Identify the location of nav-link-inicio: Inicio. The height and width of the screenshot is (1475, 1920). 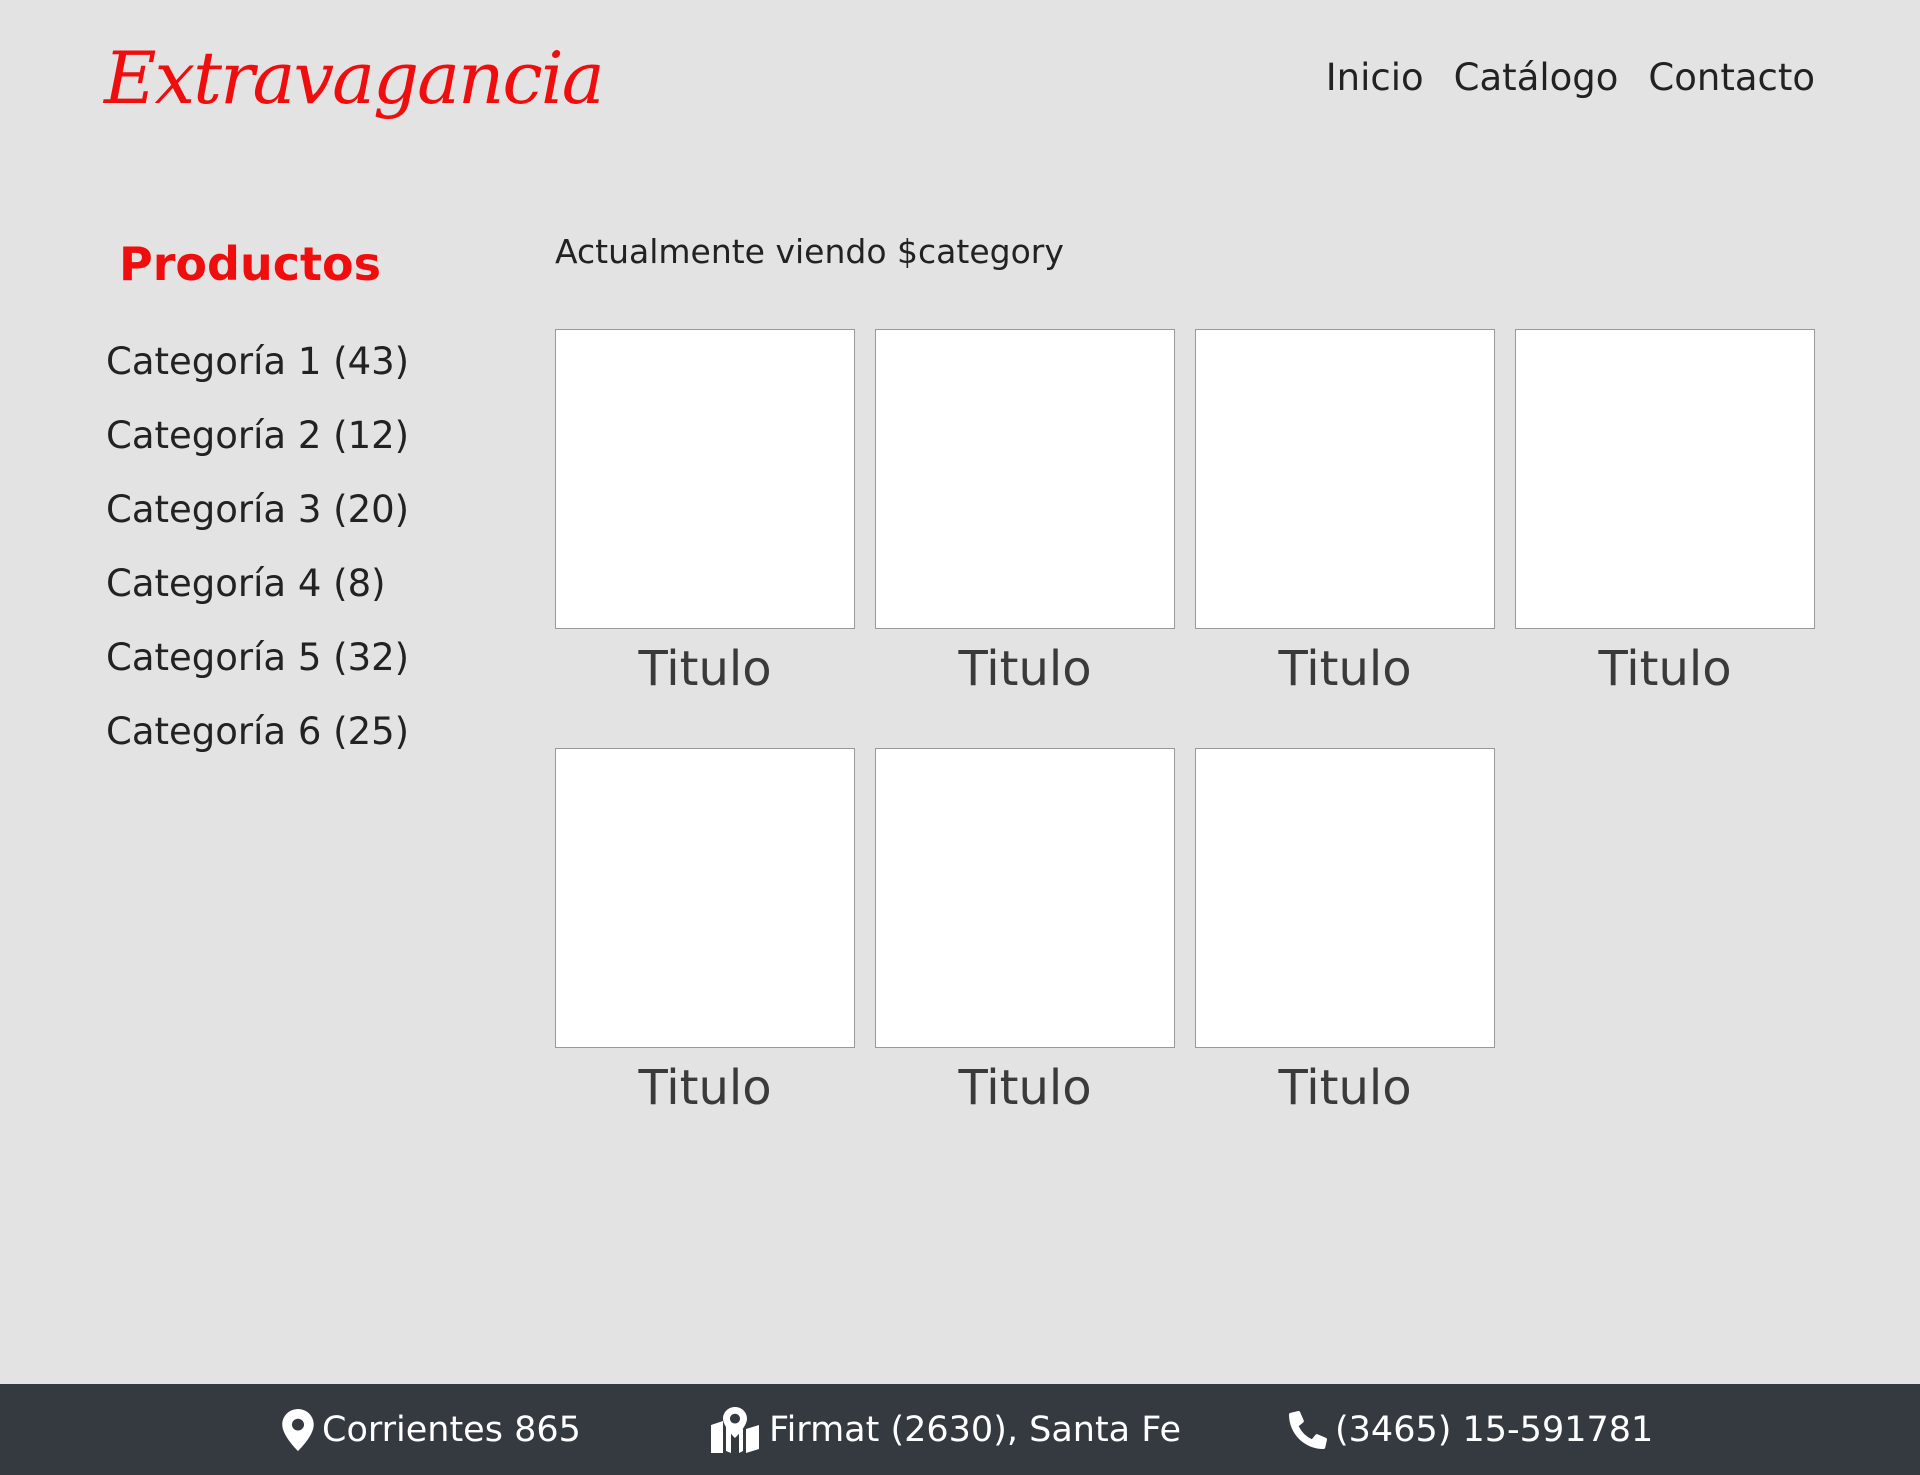
(1375, 78).